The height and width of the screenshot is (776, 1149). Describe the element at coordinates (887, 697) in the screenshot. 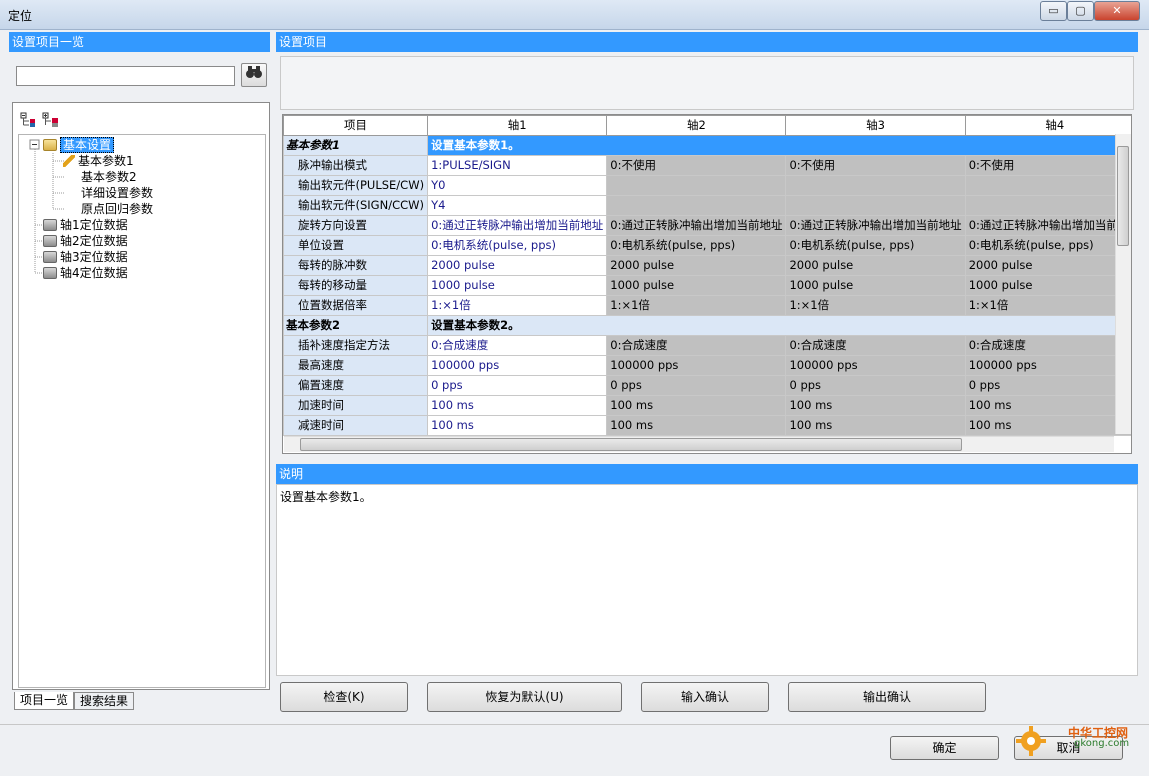

I see `output-confirm-button: 输出确认` at that location.